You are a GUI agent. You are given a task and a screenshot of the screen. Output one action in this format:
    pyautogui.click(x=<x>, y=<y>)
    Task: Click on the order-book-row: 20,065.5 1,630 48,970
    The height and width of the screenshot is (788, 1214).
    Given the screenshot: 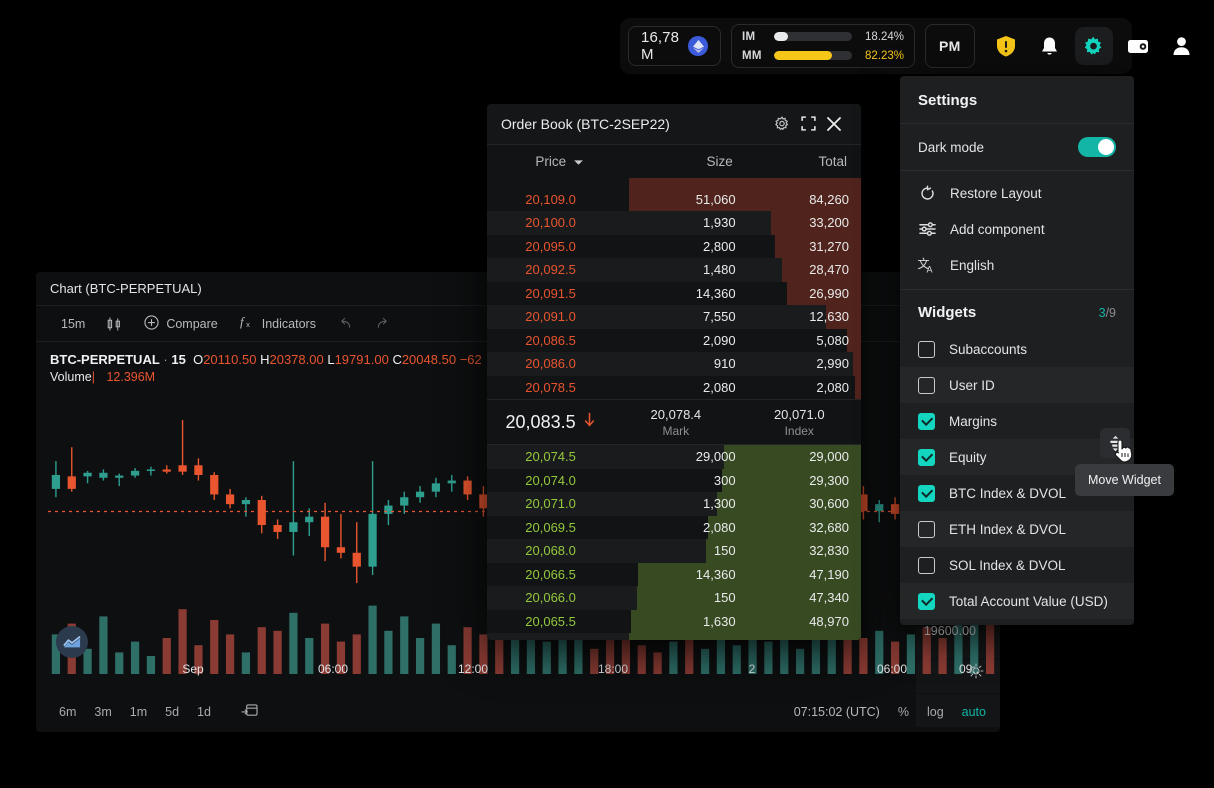 What is the action you would take?
    pyautogui.click(x=674, y=621)
    